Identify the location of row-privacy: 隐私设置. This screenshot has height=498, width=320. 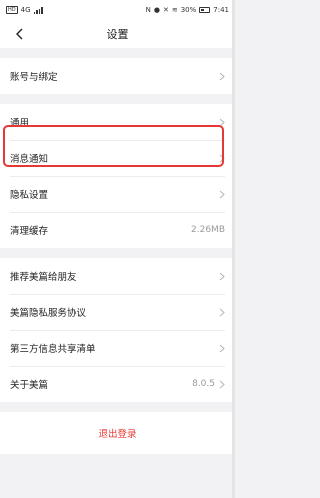
(117, 194).